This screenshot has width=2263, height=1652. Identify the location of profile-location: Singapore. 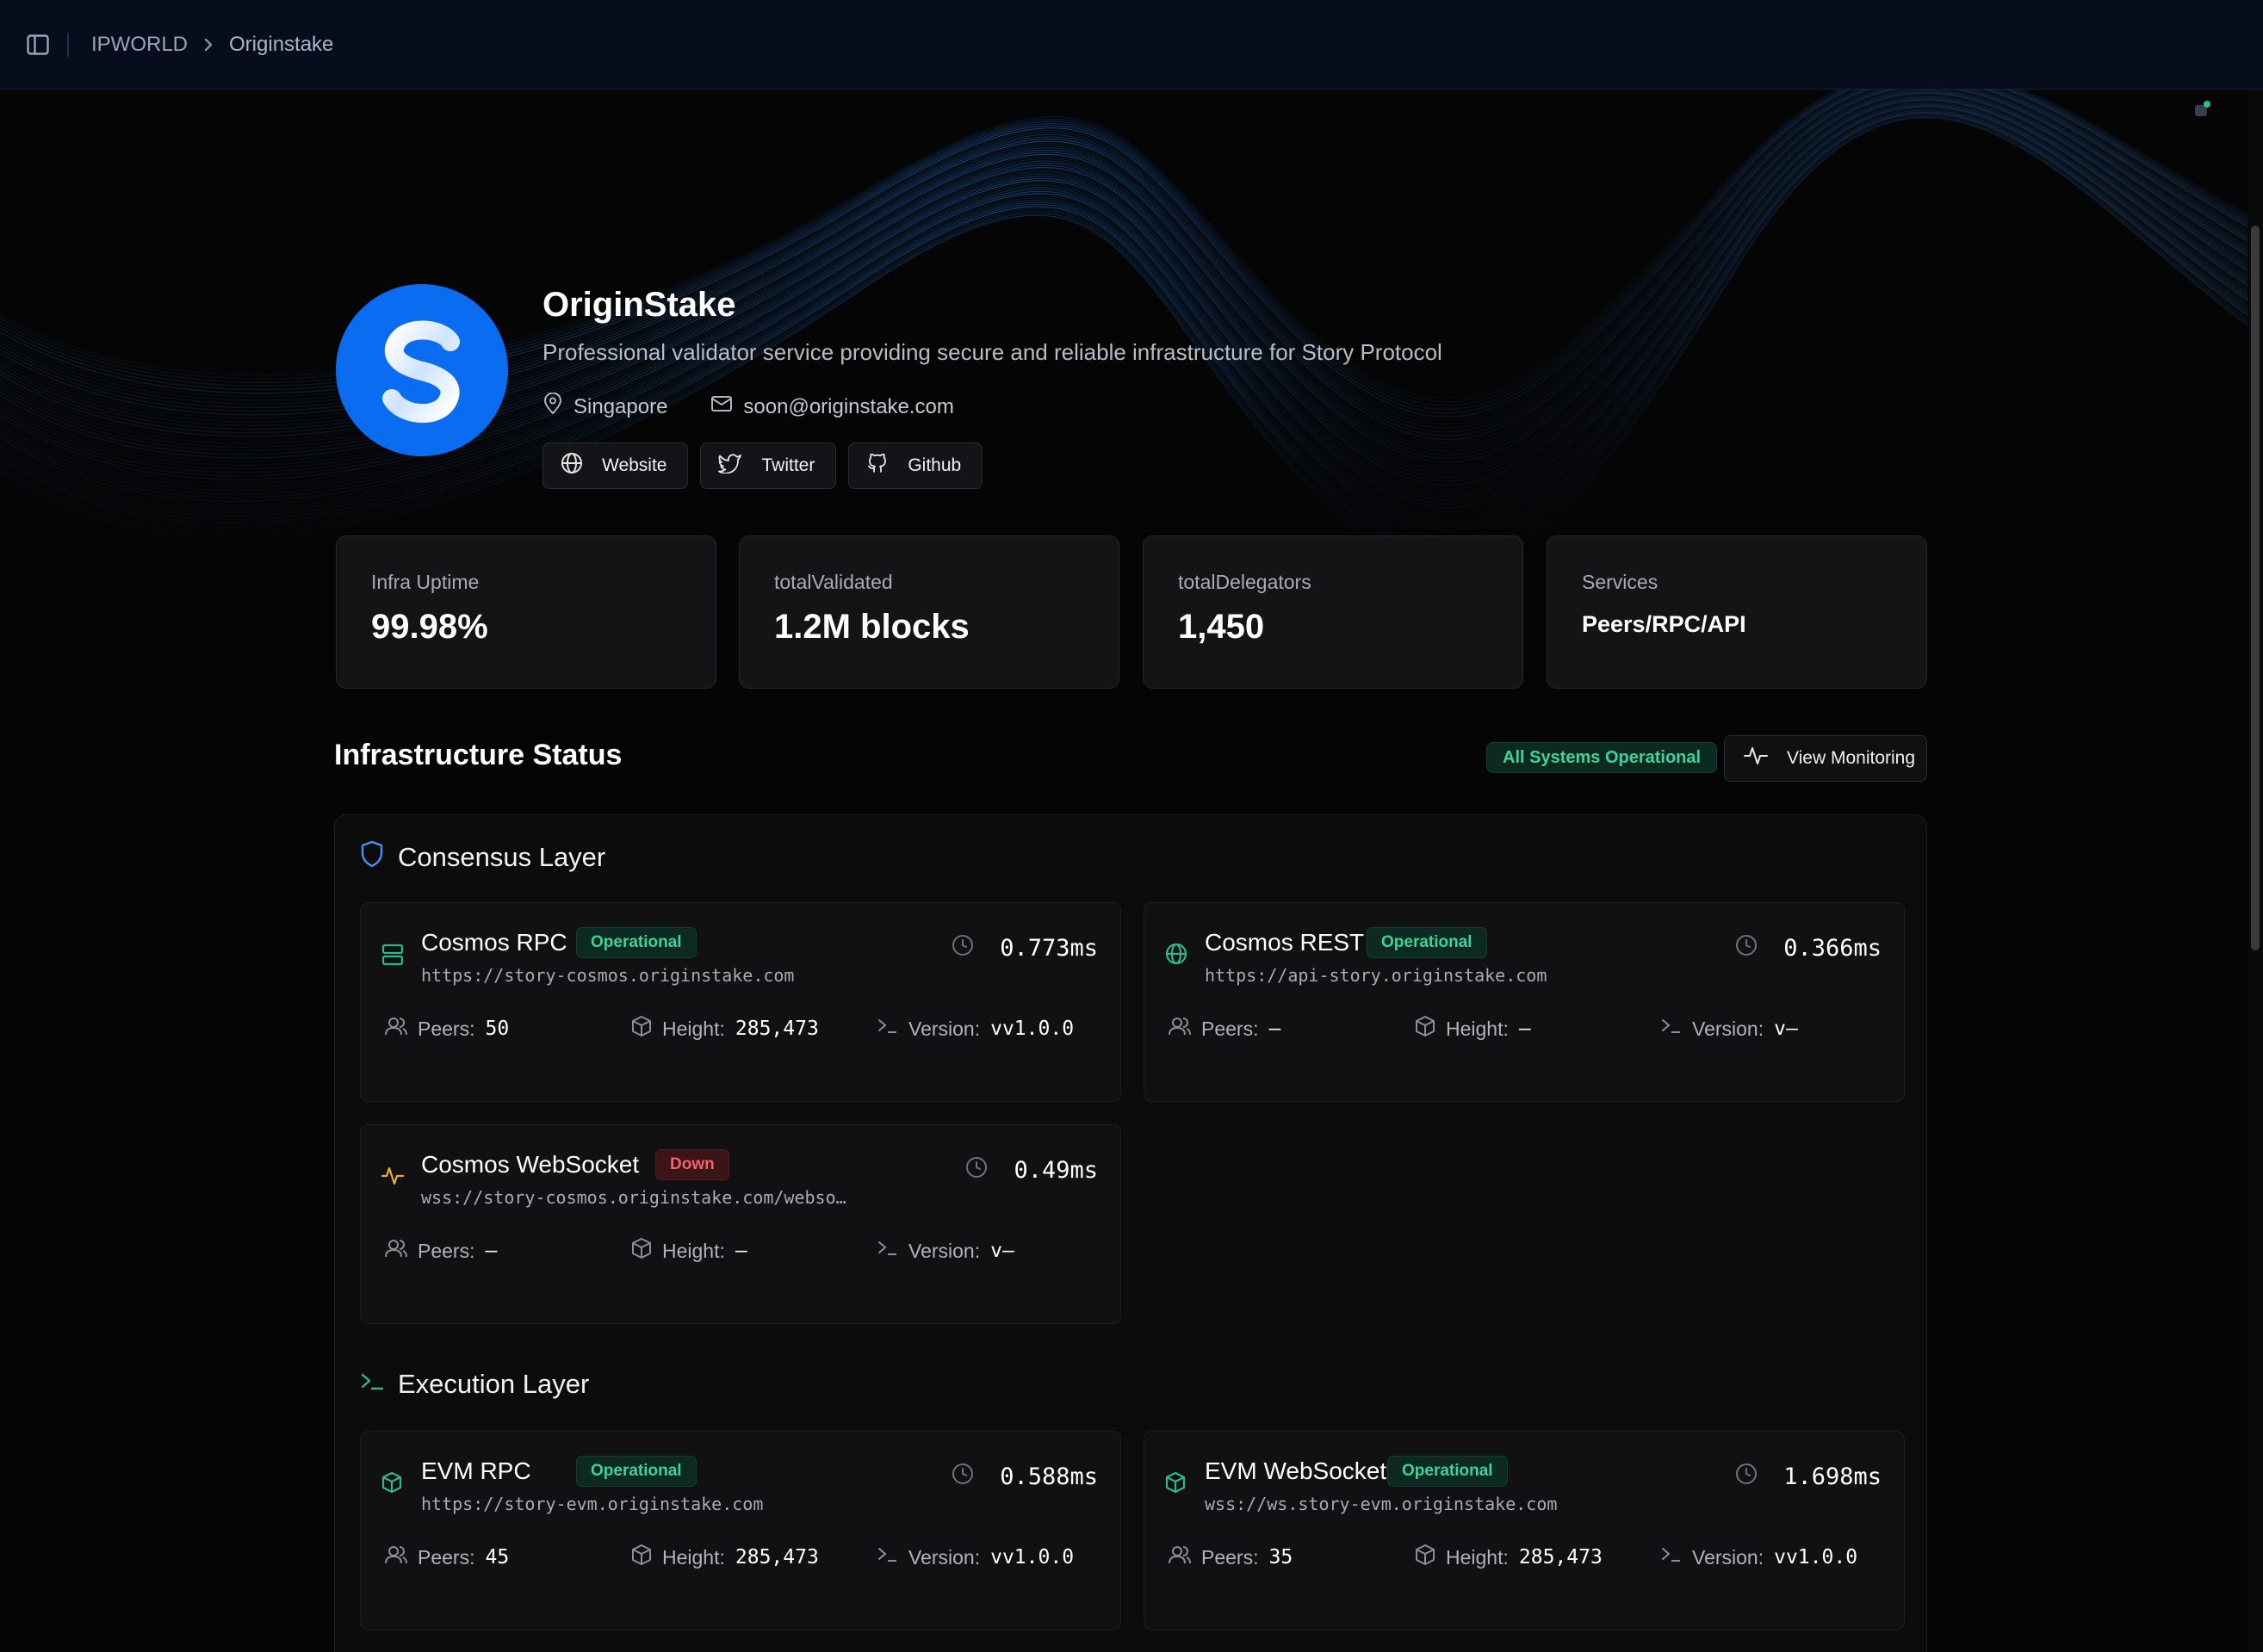
(621, 406).